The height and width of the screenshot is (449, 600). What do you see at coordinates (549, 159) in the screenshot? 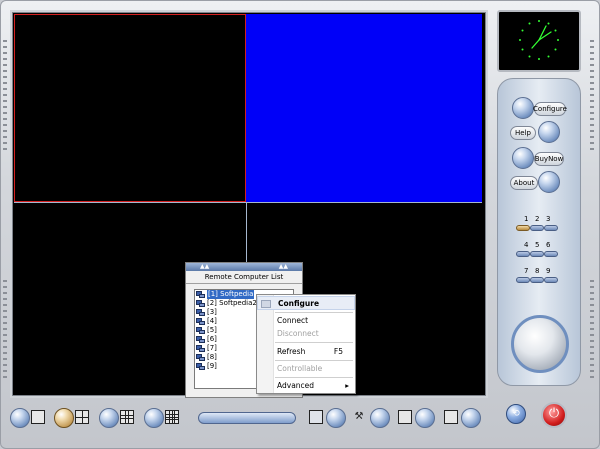
I see `buynow-button: BuyNow` at bounding box center [549, 159].